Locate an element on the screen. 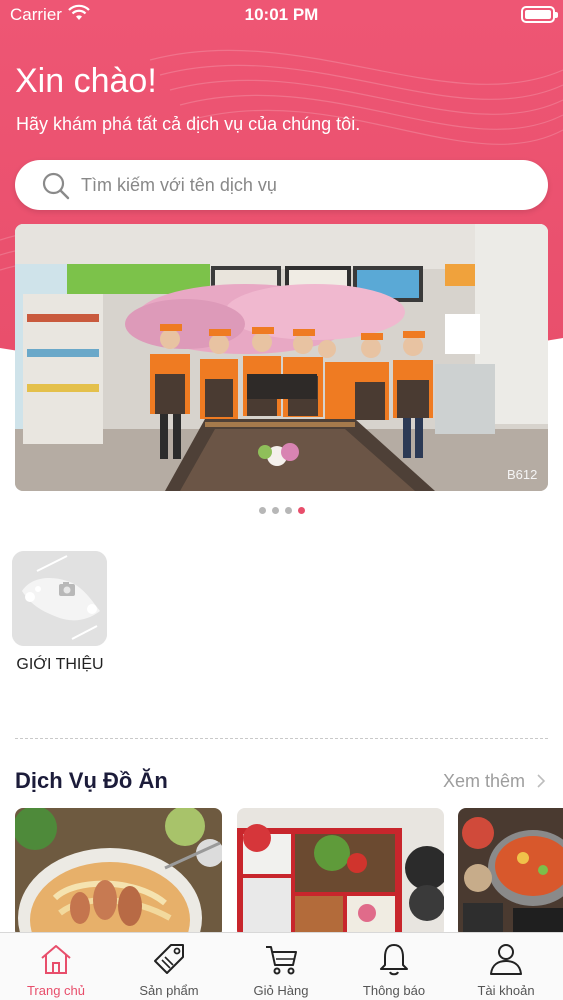 Image resolution: width=563 pixels, height=1000 pixels. see-more-label: Xem thêm is located at coordinates (483, 781).